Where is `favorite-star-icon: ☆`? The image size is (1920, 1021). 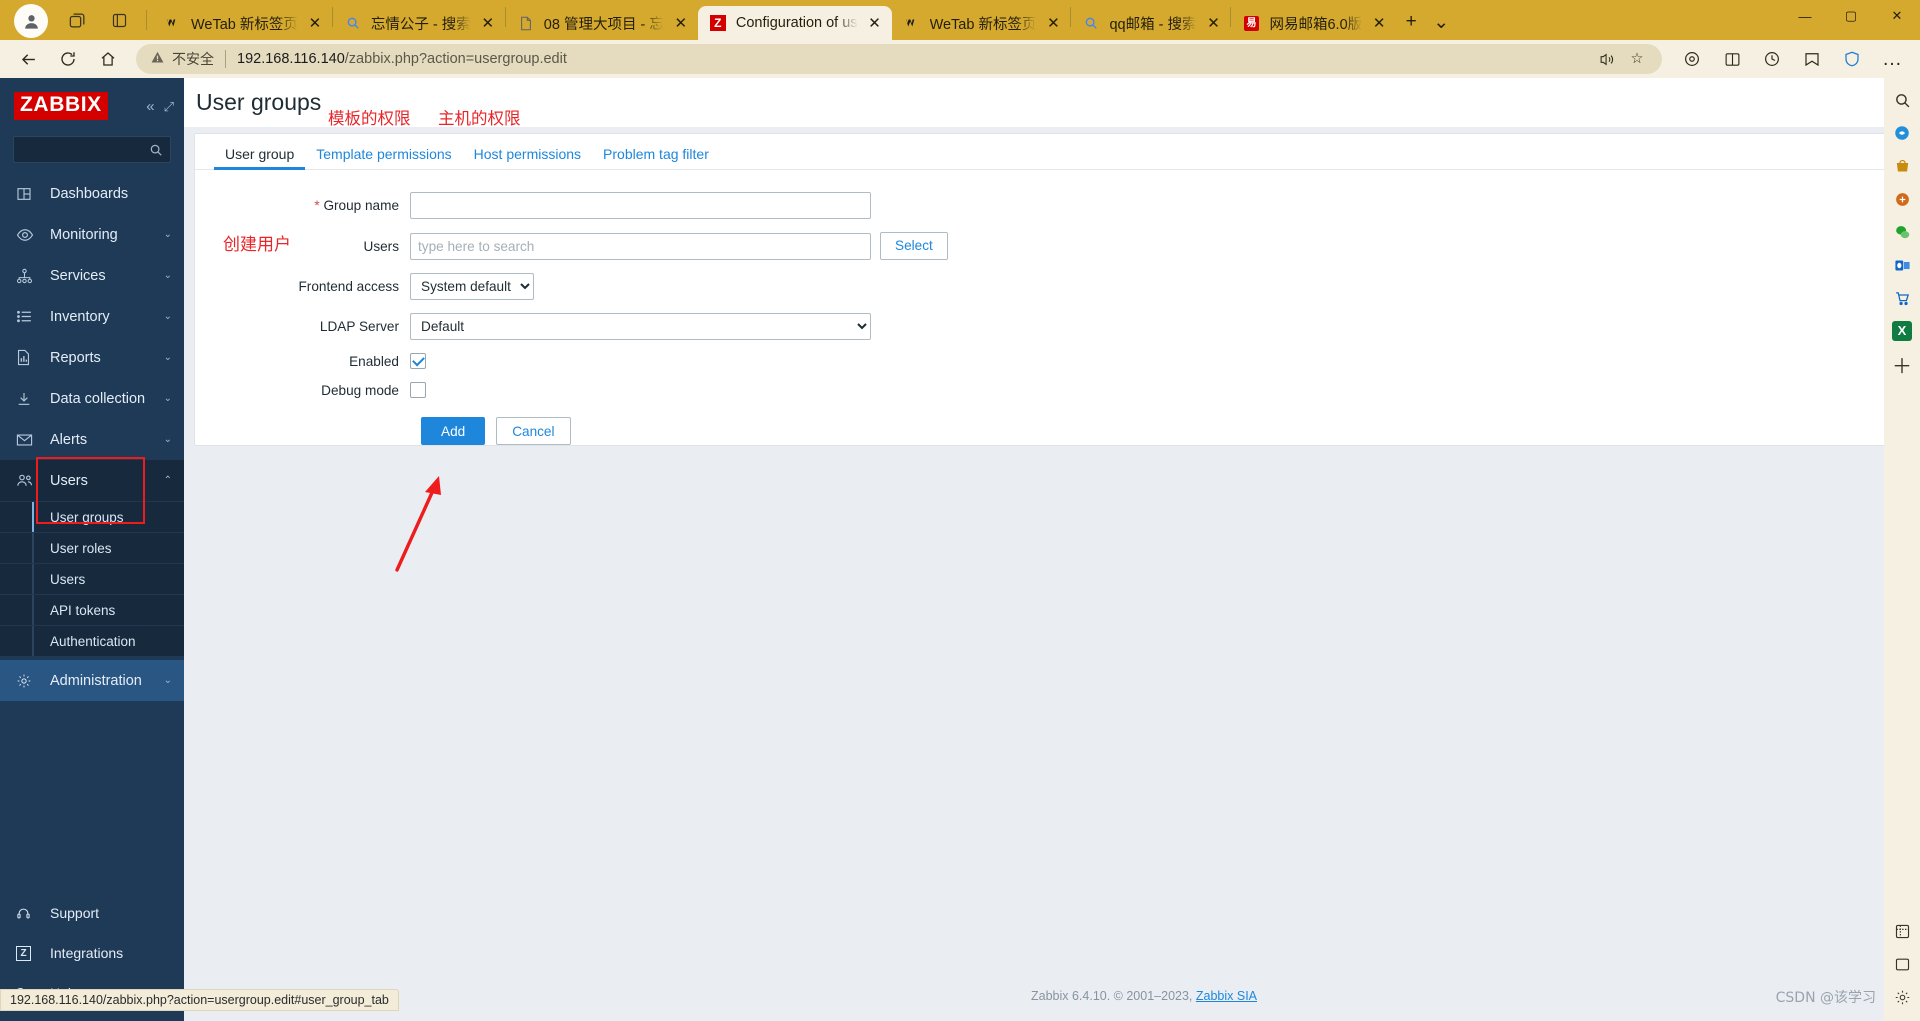
favorite-star-icon: ☆ is located at coordinates (1637, 59).